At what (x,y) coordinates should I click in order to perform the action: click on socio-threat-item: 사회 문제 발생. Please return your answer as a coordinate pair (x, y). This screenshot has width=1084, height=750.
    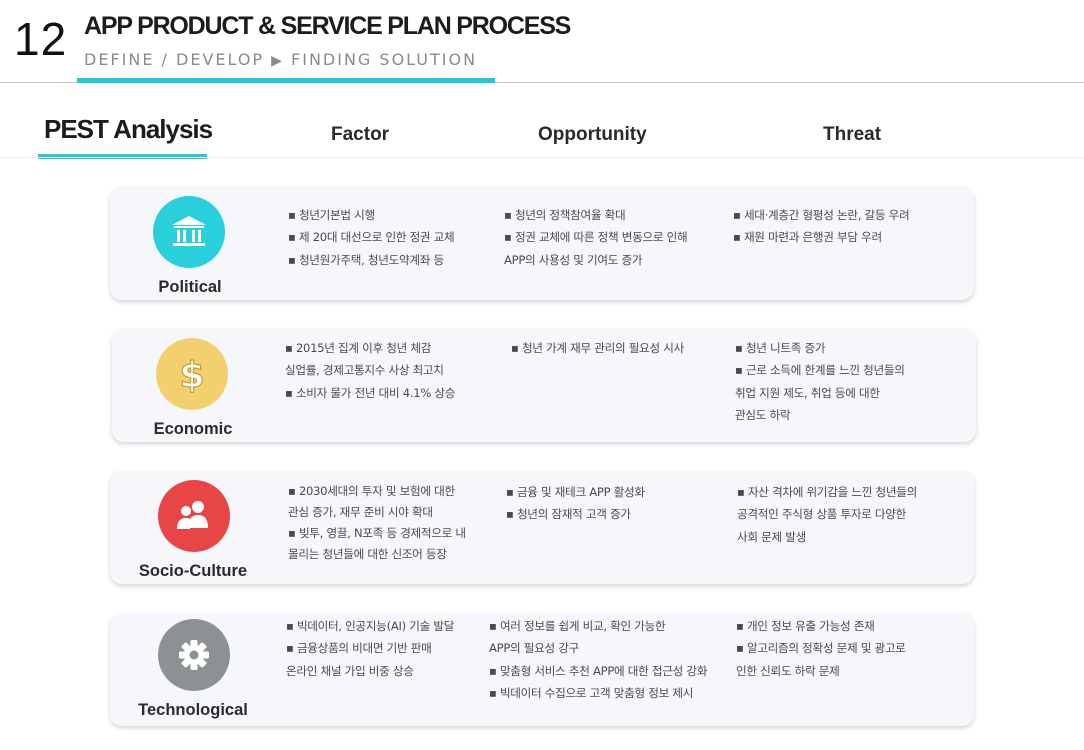
    Looking at the image, I should click on (771, 536).